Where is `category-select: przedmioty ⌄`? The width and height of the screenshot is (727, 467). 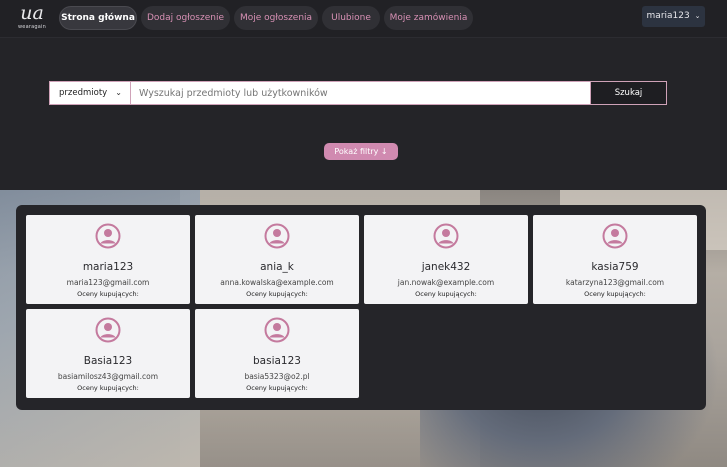
category-select: przedmioty ⌄ is located at coordinates (90, 93).